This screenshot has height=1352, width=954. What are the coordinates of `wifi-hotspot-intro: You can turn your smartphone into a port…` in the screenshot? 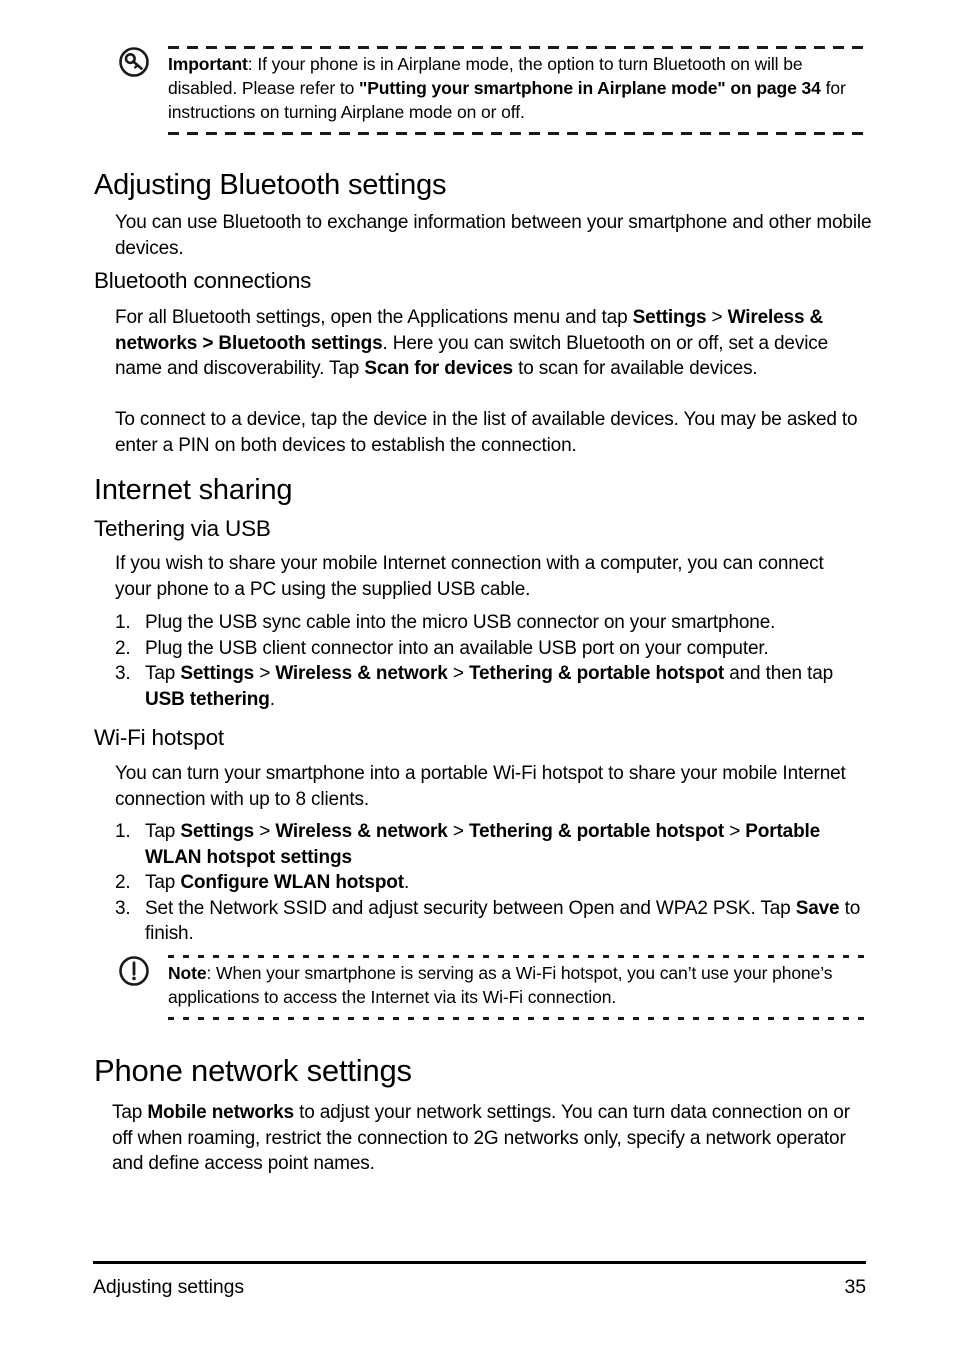 It's located at (480, 786).